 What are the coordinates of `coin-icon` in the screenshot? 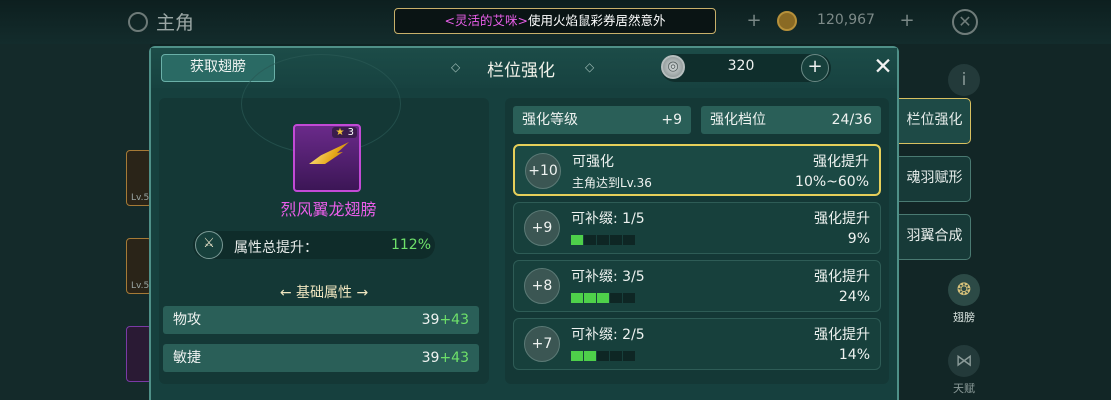 It's located at (787, 21).